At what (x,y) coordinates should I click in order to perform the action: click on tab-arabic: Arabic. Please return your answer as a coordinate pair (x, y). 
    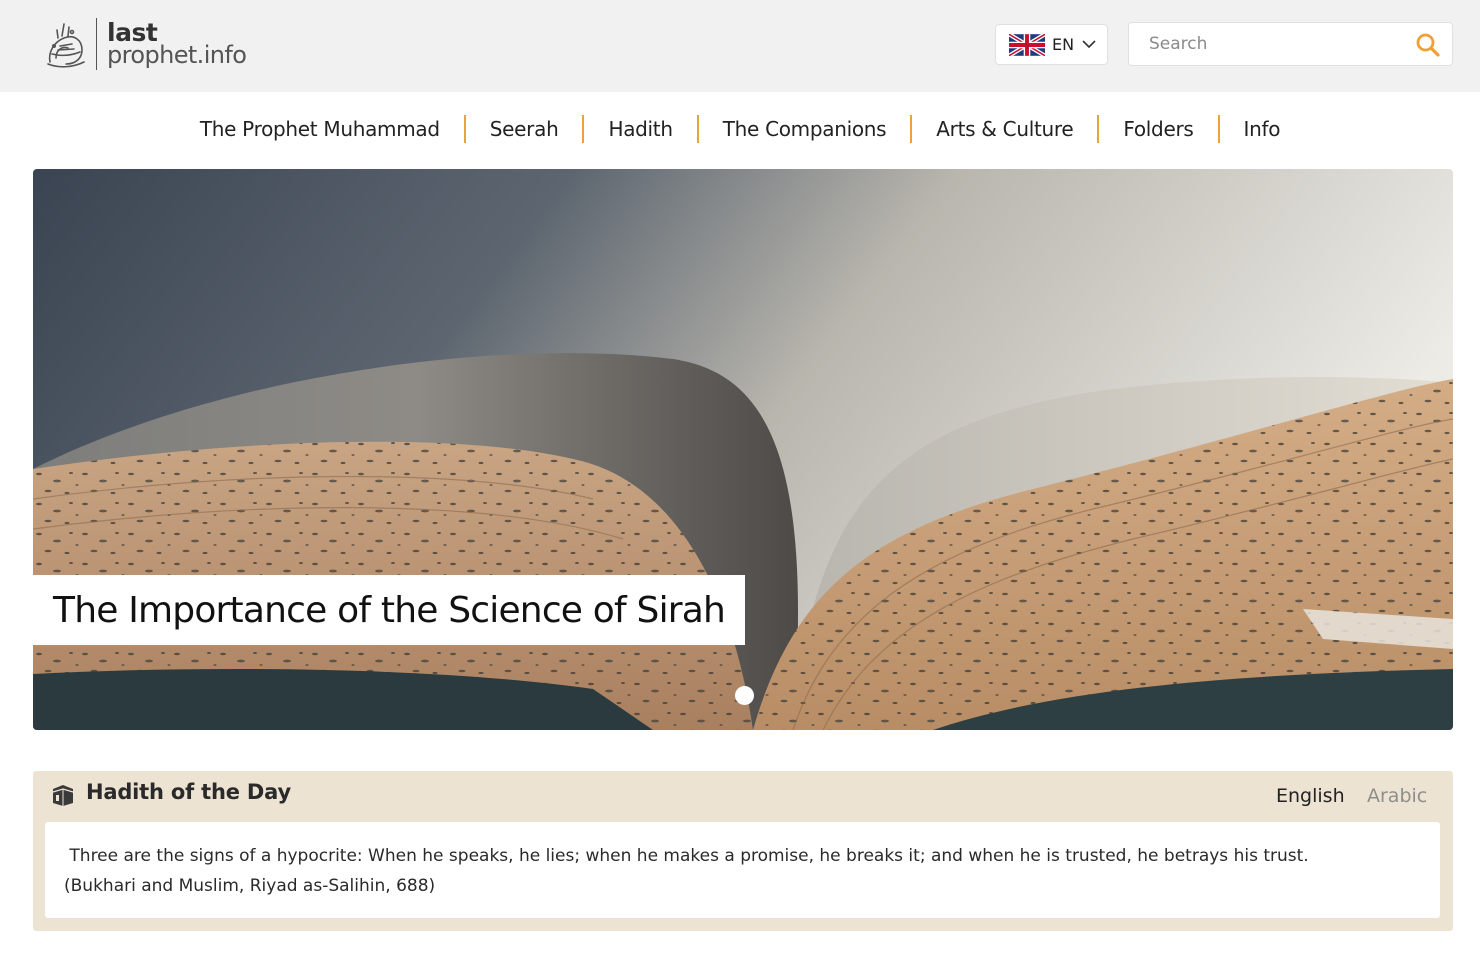
    Looking at the image, I should click on (1397, 796).